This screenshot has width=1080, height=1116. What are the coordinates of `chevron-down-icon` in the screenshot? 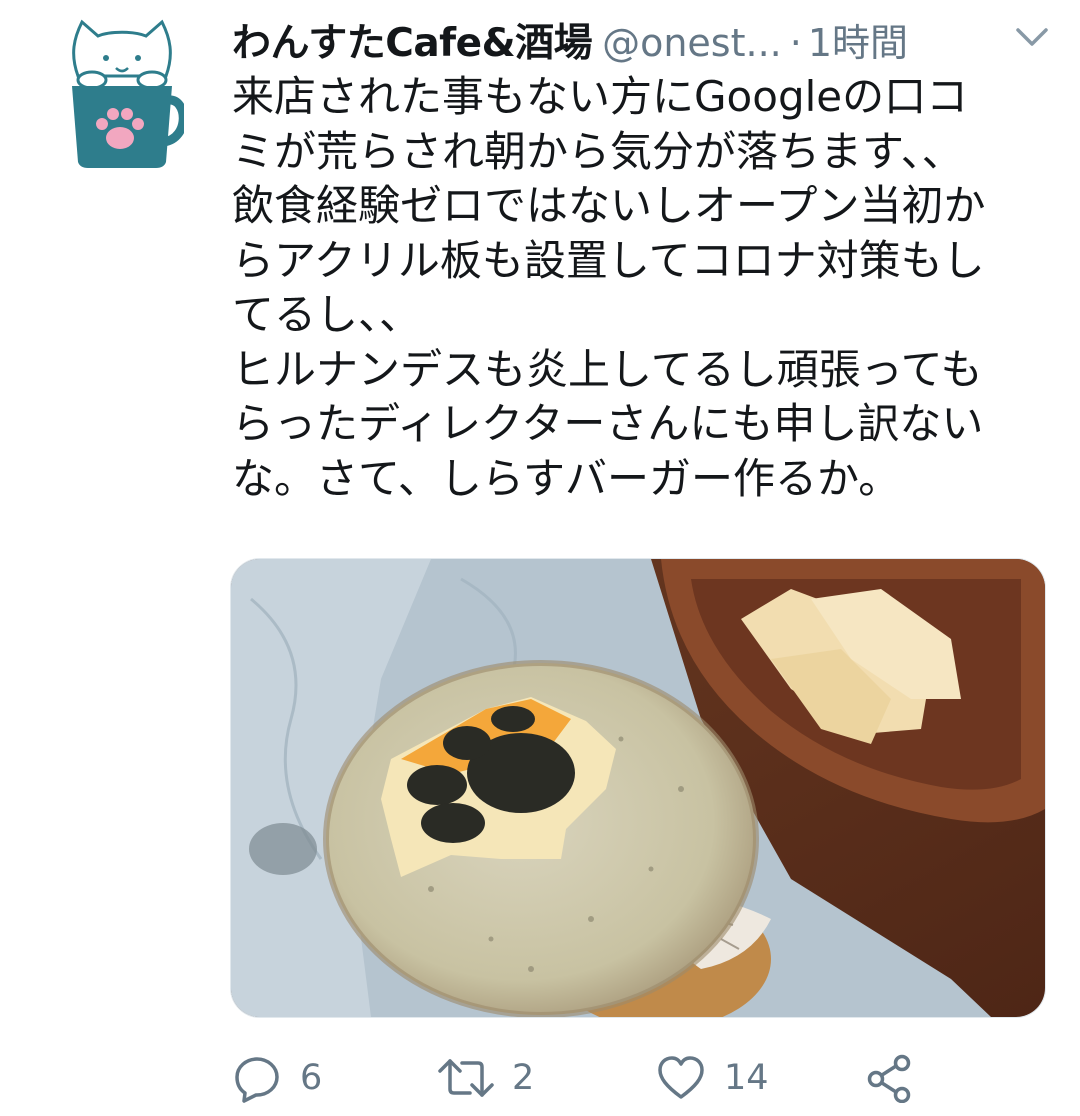 It's located at (1032, 37).